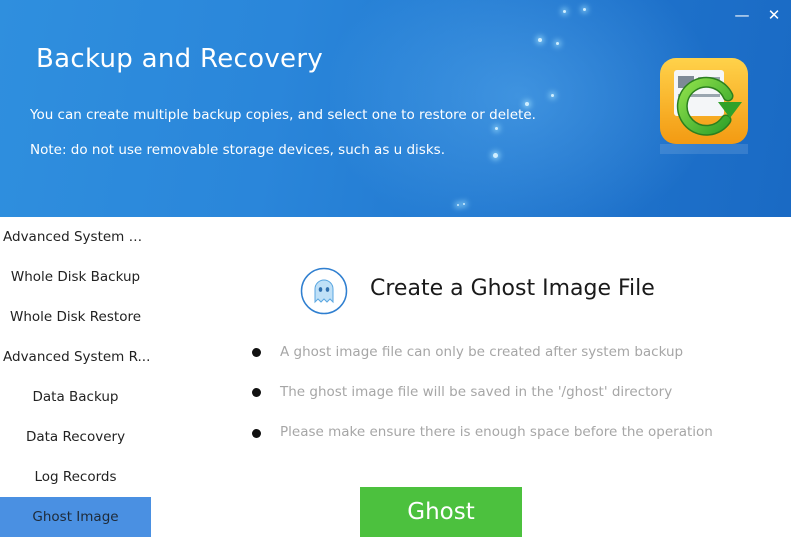  Describe the element at coordinates (512, 288) in the screenshot. I see `section-title: Create a Ghost Image File` at that location.